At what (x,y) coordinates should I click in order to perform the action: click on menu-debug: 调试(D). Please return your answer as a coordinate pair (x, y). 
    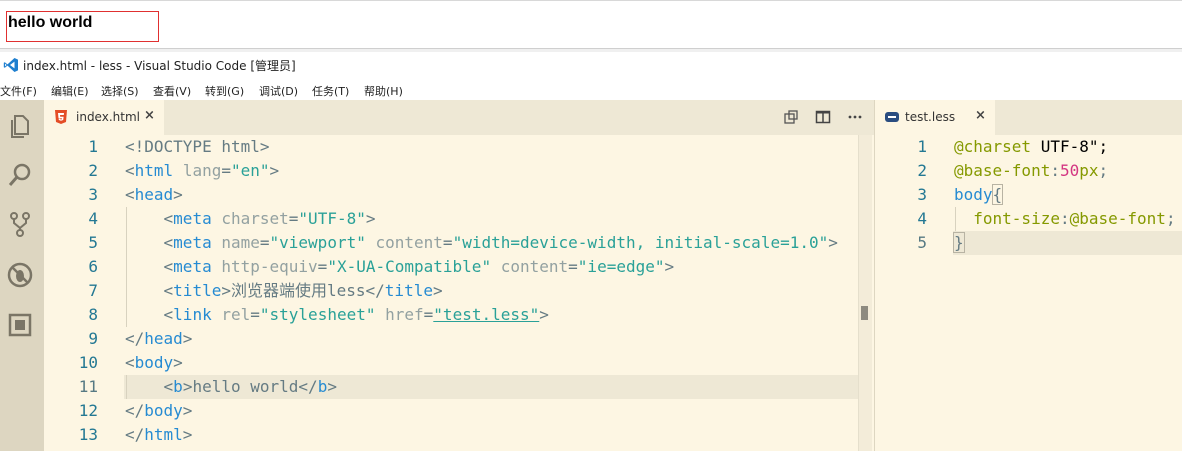
    Looking at the image, I should click on (278, 91).